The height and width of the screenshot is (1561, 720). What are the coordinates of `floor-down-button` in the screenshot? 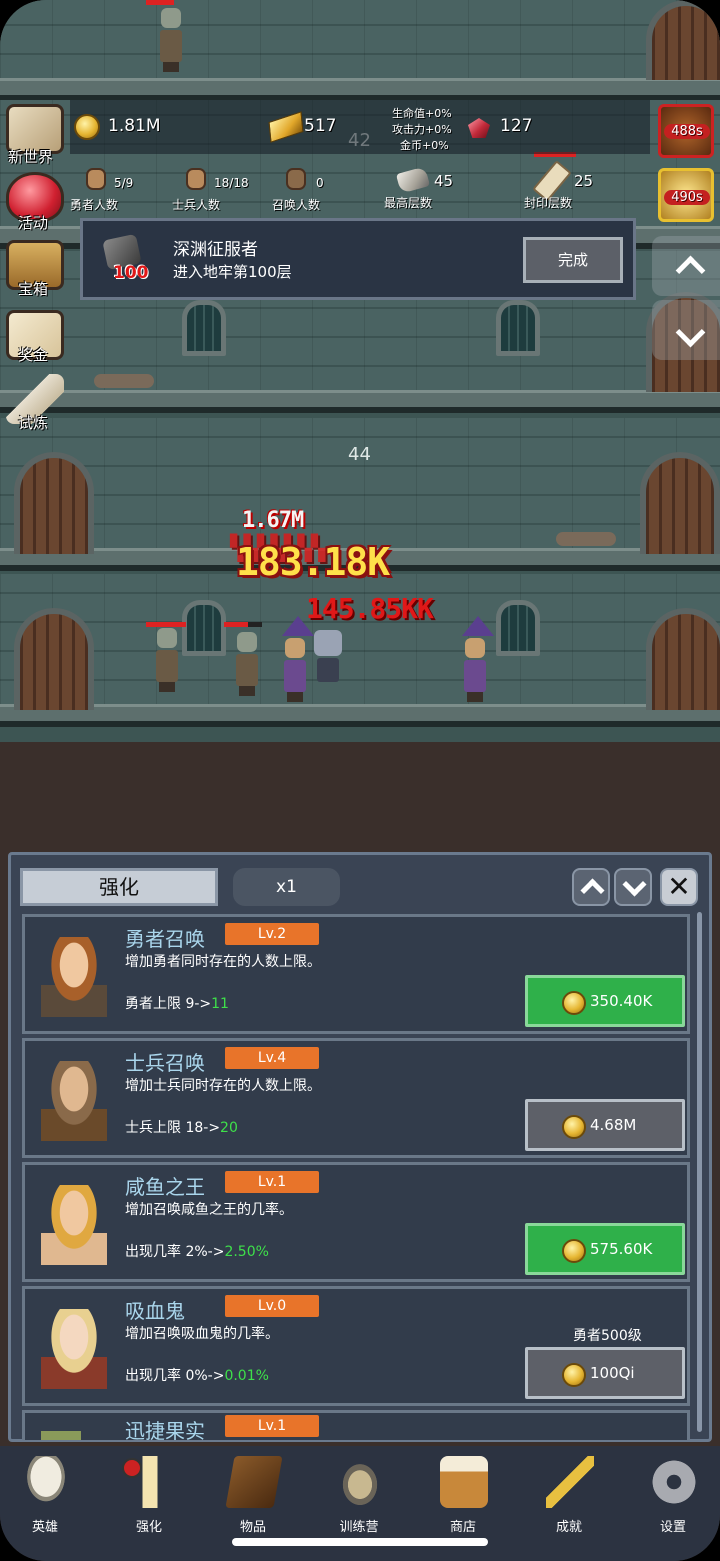 It's located at (686, 330).